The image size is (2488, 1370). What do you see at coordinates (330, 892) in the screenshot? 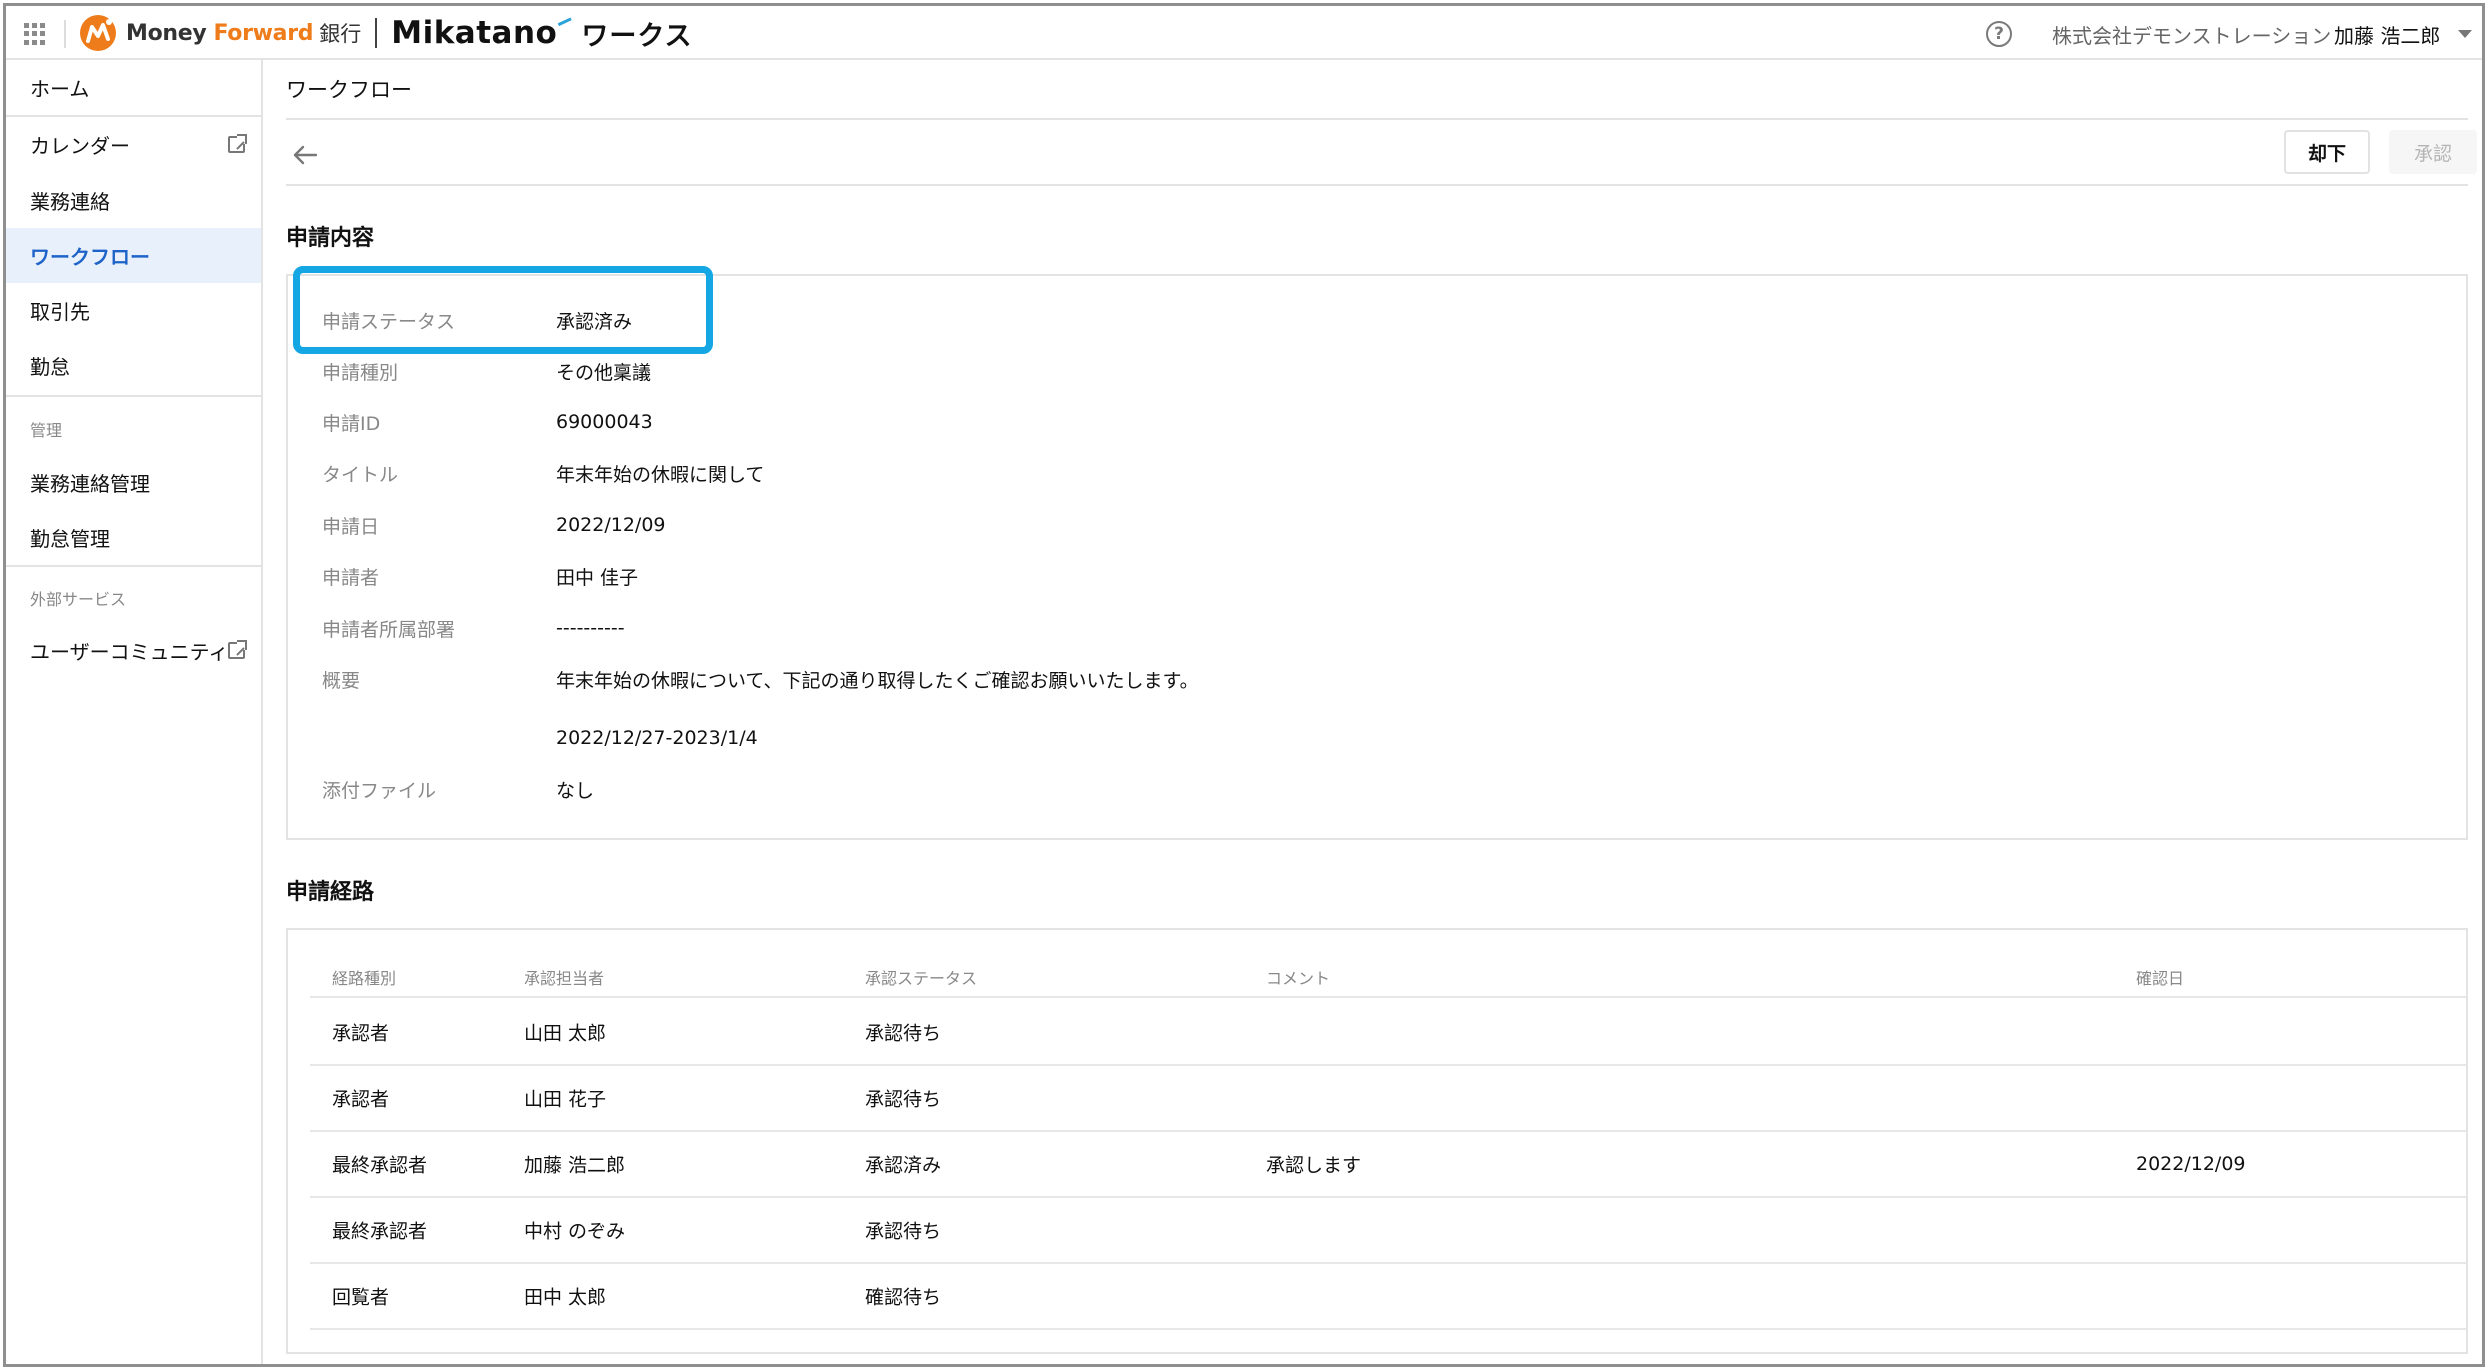
I see `route-section-title: 申請経路` at bounding box center [330, 892].